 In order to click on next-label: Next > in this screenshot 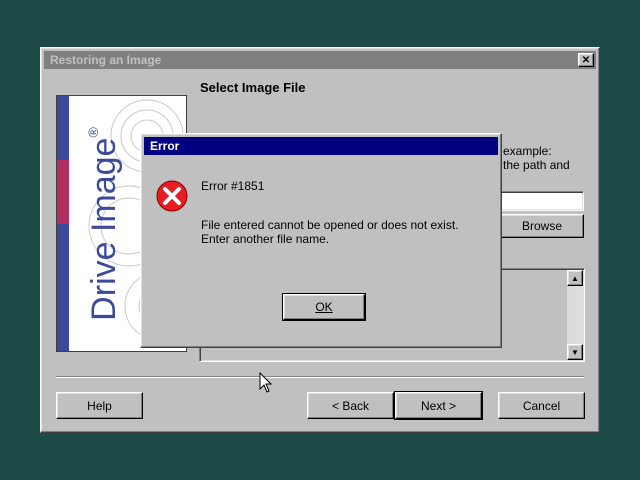, I will do `click(438, 405)`.